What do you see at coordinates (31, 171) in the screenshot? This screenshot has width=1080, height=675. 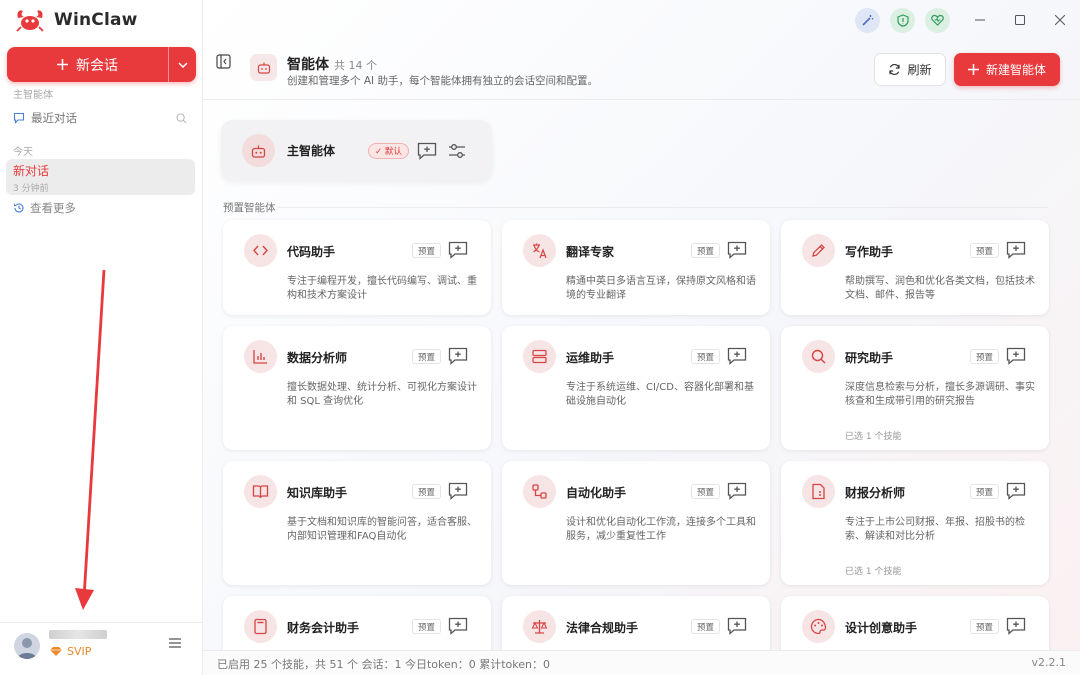 I see `chat-title: 新对话` at bounding box center [31, 171].